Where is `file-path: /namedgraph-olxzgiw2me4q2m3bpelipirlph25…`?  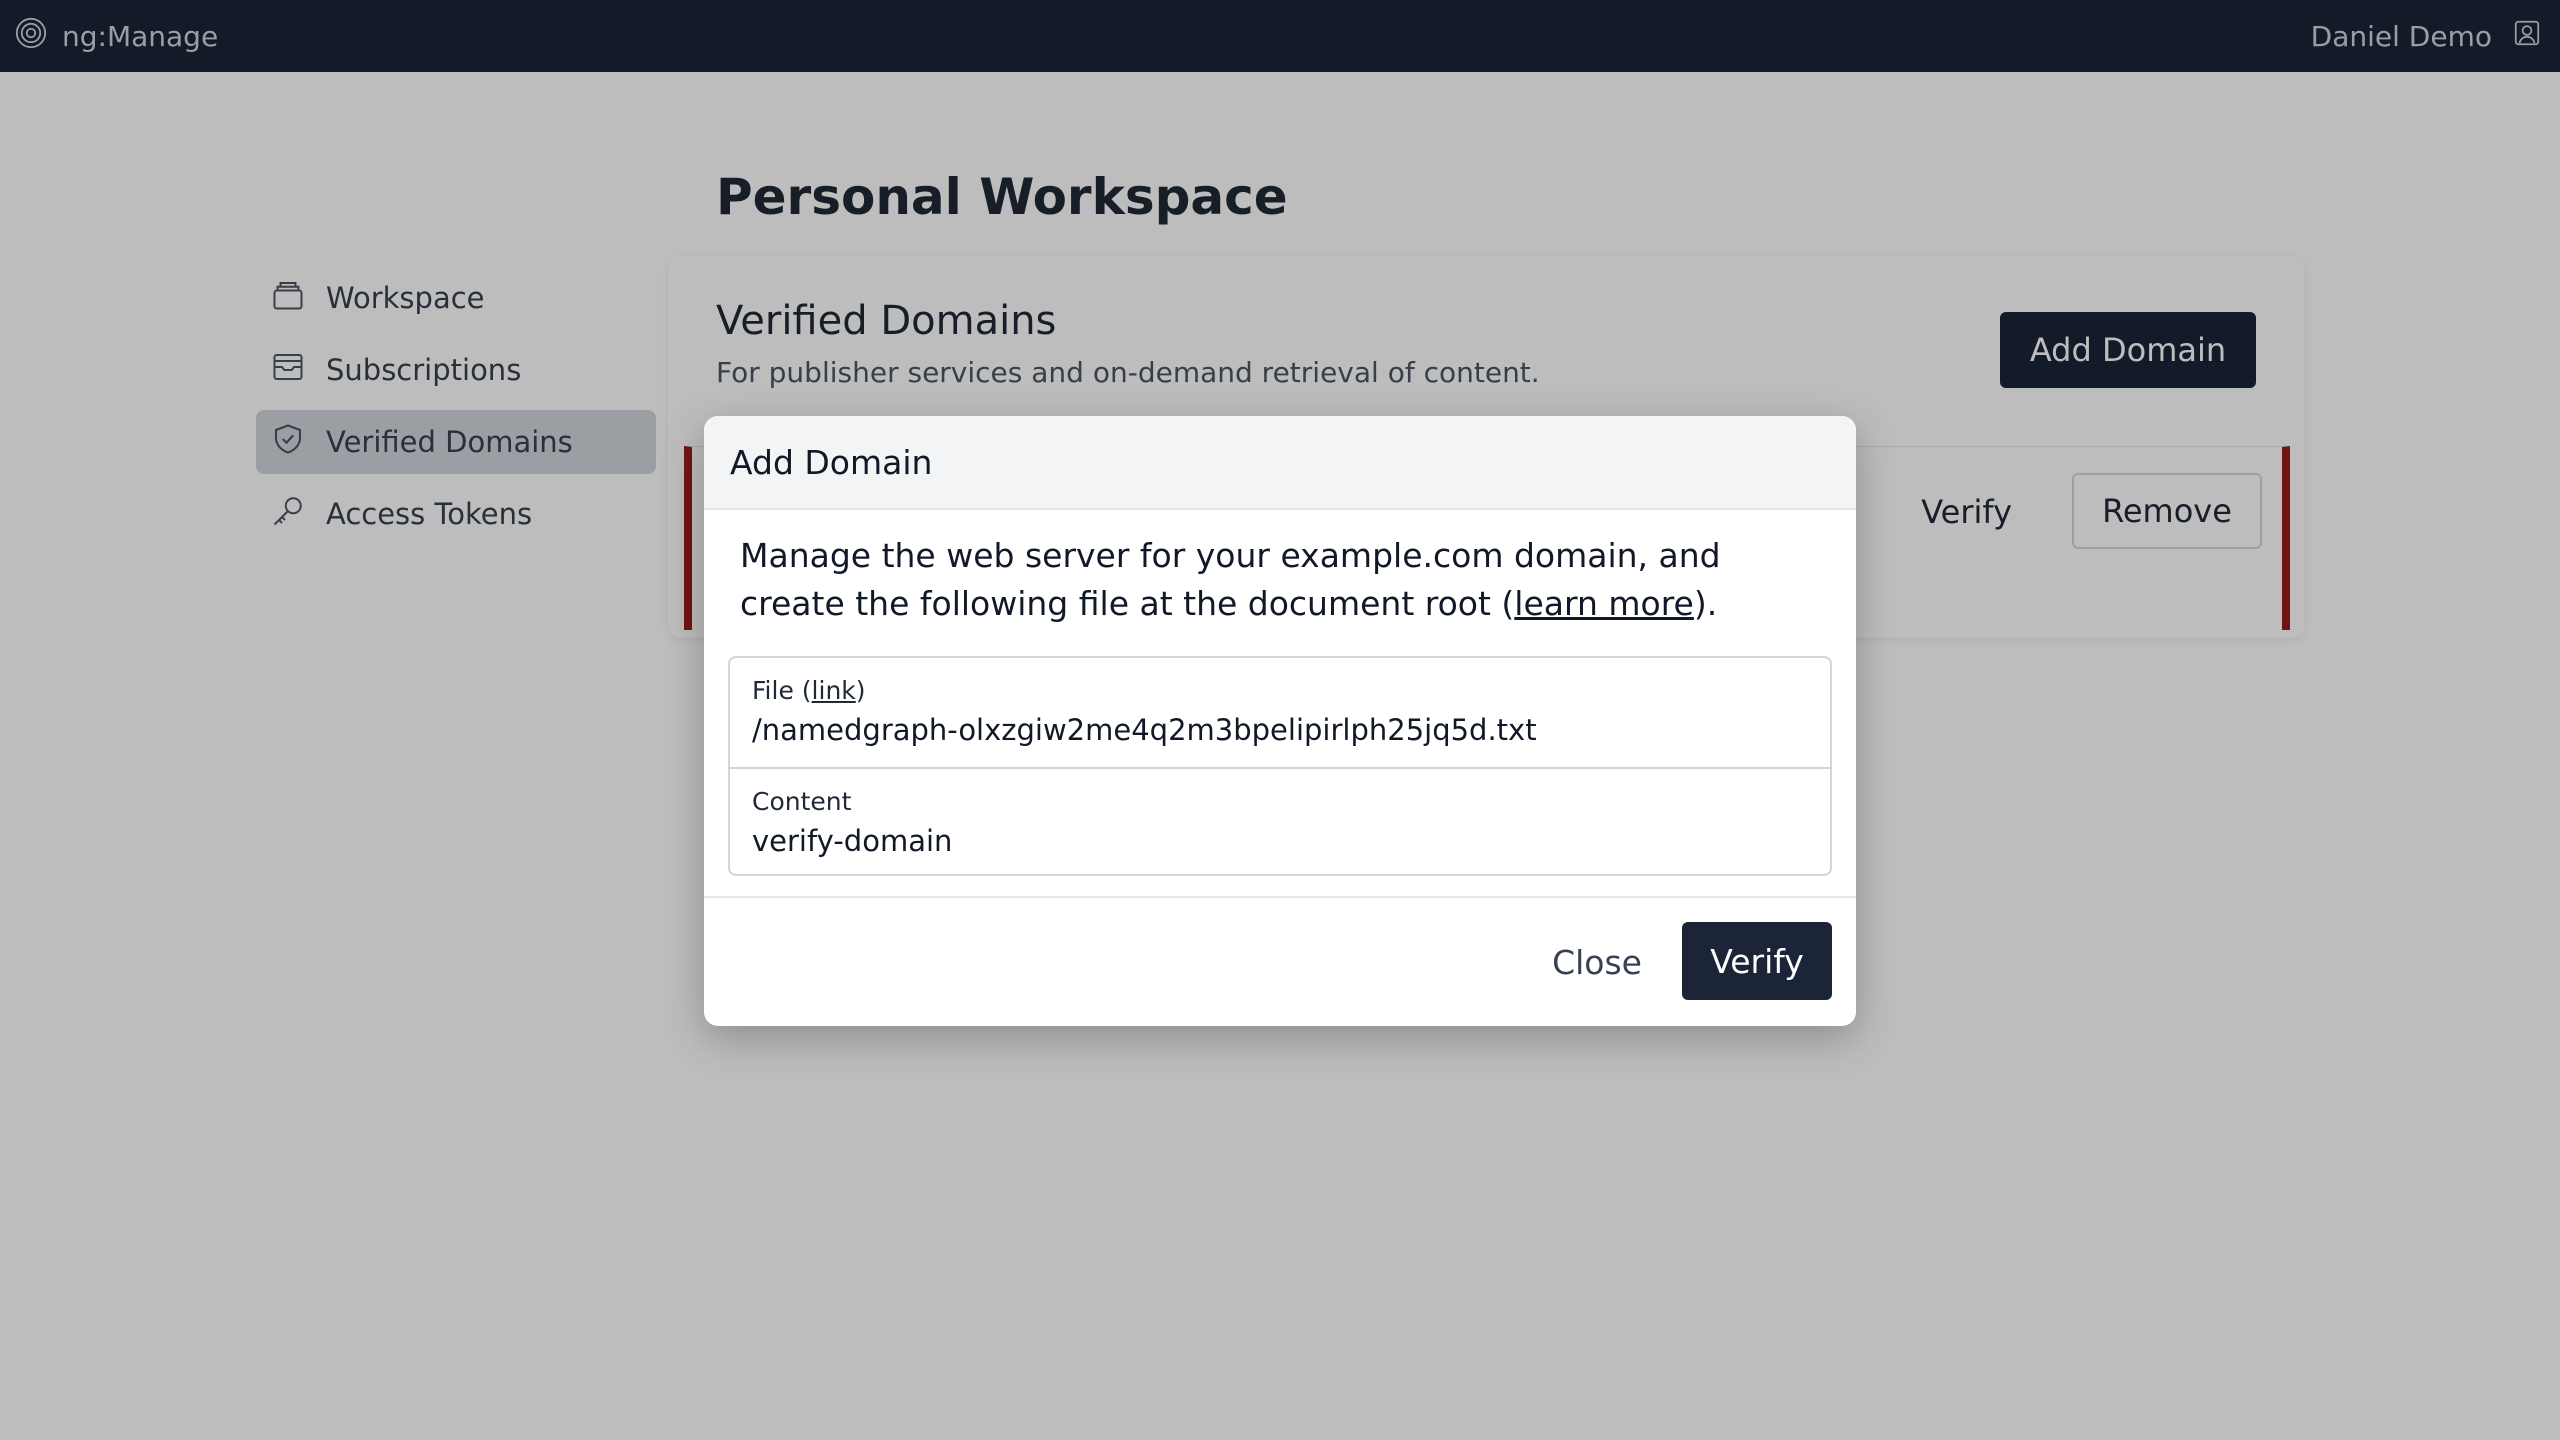
file-path: /namedgraph-olxzgiw2me4q2m3bpelipirlph25… is located at coordinates (1144, 730).